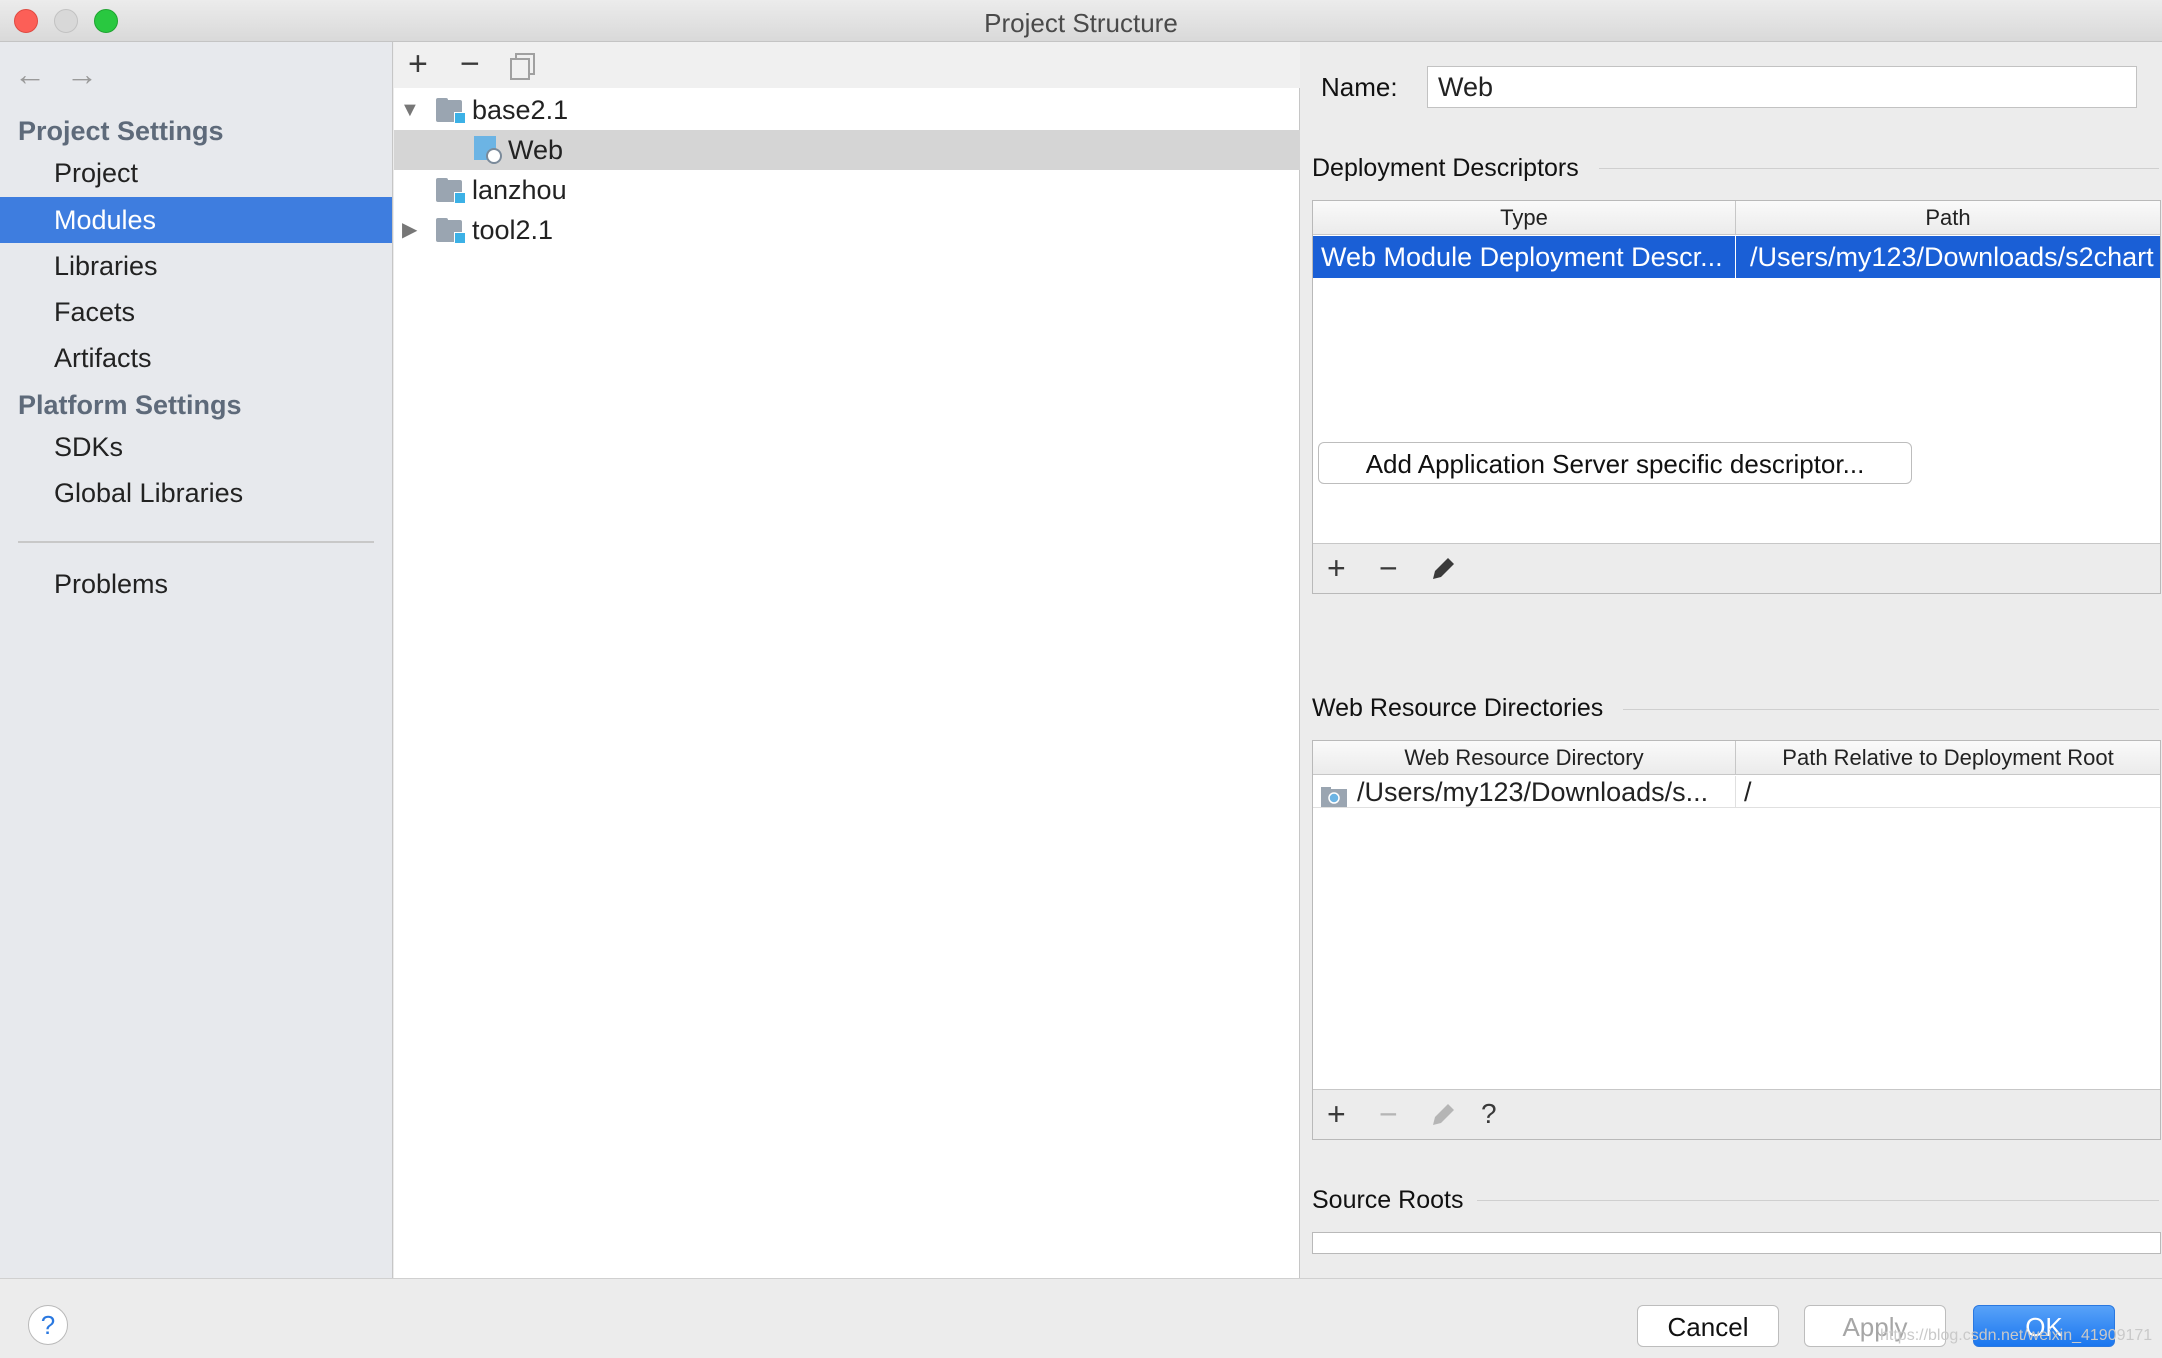  I want to click on project-settings-header: Project Settings, so click(121, 131).